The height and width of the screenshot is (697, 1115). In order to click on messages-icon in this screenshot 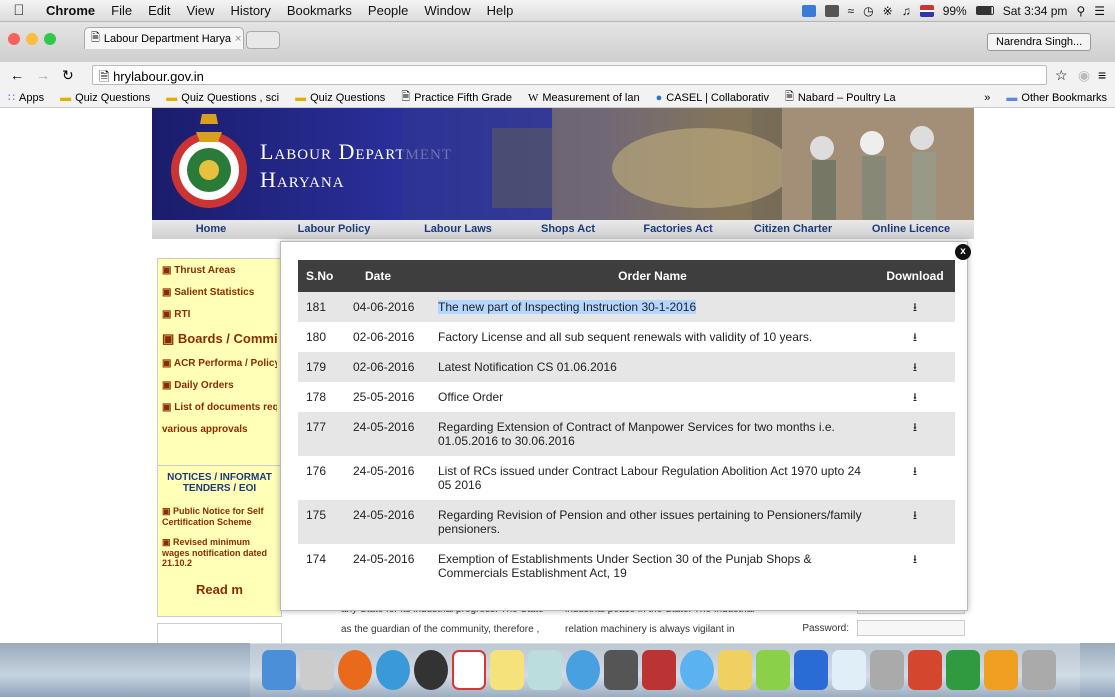, I will do `click(583, 670)`.